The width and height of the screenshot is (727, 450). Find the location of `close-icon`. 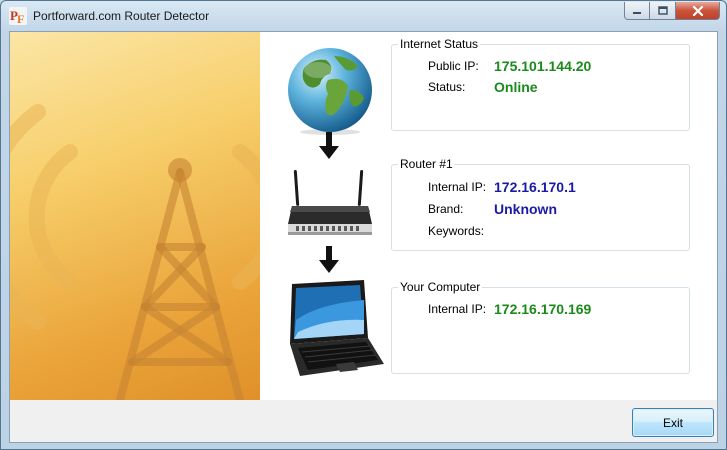

close-icon is located at coordinates (697, 10).